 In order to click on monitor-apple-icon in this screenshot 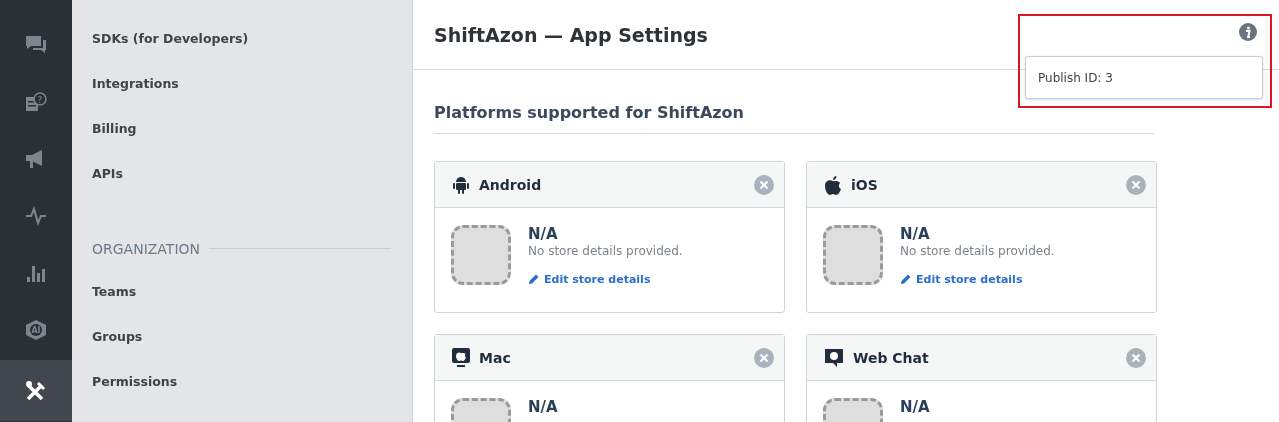, I will do `click(461, 357)`.